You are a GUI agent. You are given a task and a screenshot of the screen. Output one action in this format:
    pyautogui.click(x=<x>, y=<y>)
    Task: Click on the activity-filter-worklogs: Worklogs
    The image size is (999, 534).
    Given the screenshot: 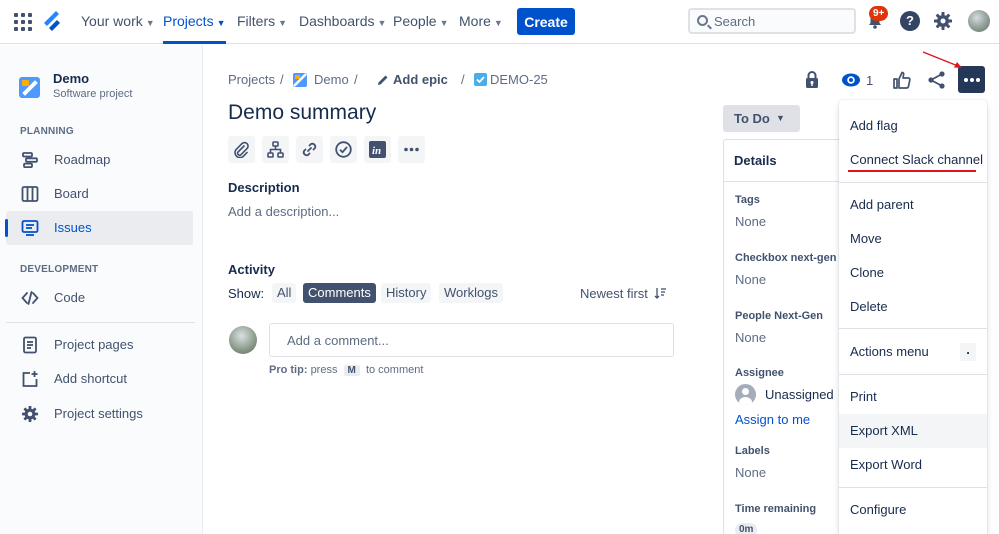 What is the action you would take?
    pyautogui.click(x=471, y=293)
    